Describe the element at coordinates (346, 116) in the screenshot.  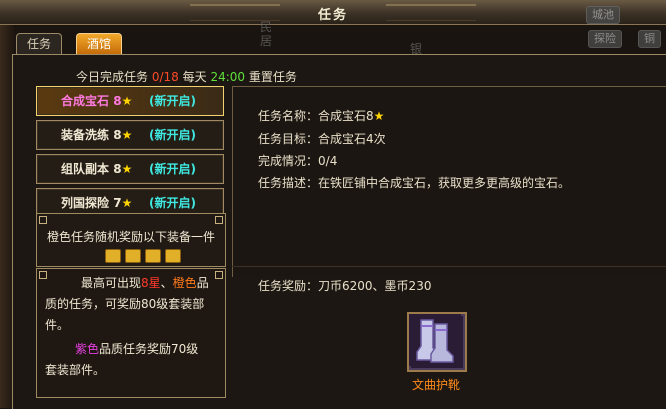
I see `value: 合成宝石8` at that location.